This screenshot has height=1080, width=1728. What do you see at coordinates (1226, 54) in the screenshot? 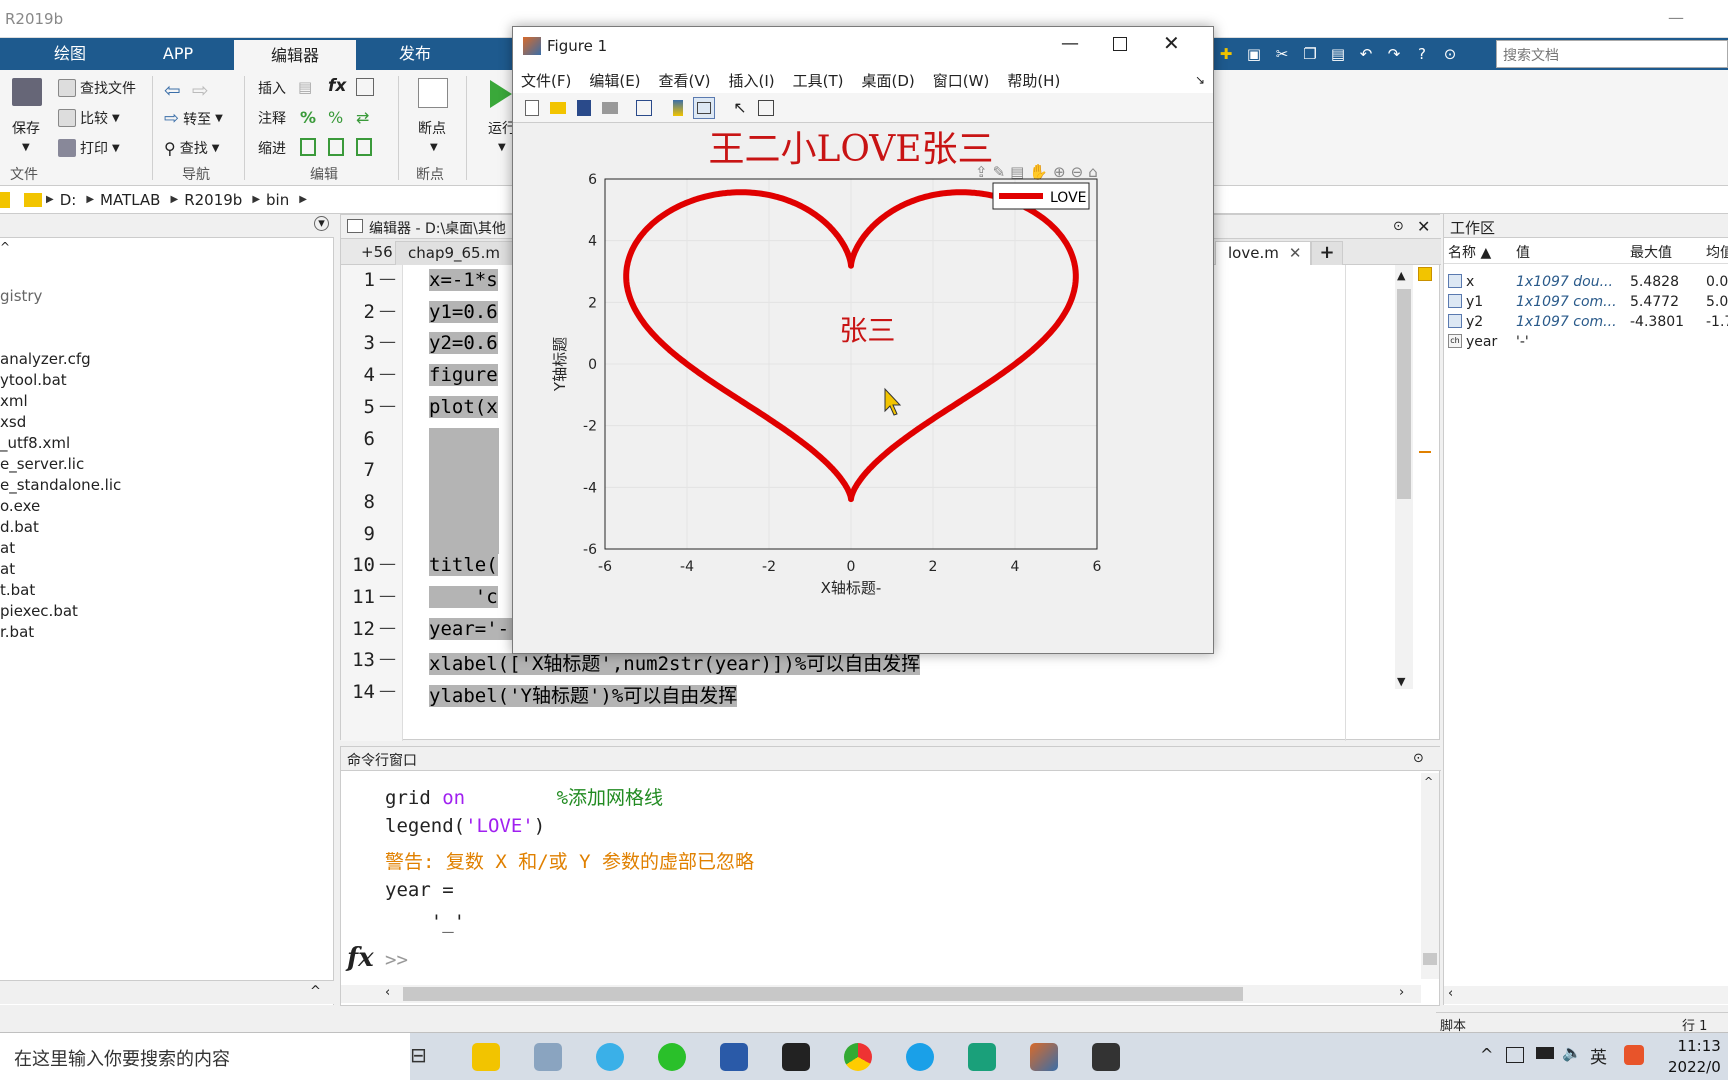
I see `add-icon: ✚` at bounding box center [1226, 54].